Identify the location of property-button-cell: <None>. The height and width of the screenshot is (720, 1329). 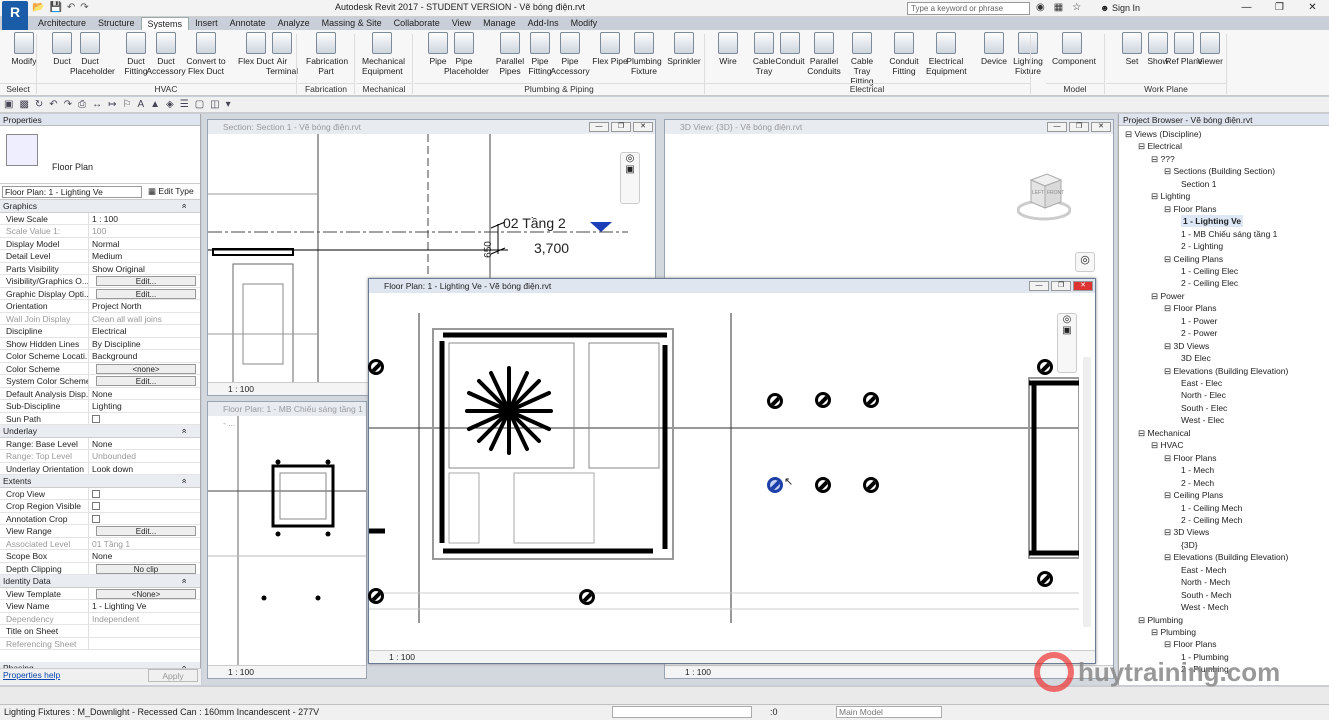
(144, 594).